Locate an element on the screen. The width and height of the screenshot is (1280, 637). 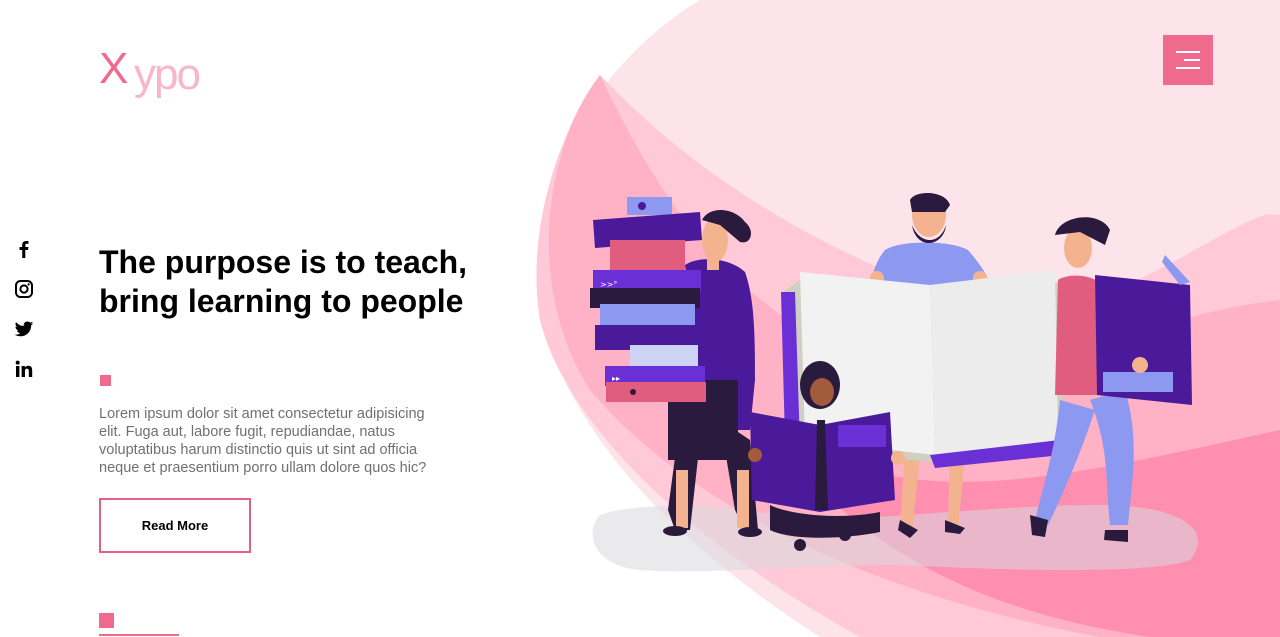
linkedin-link is located at coordinates (24, 369).